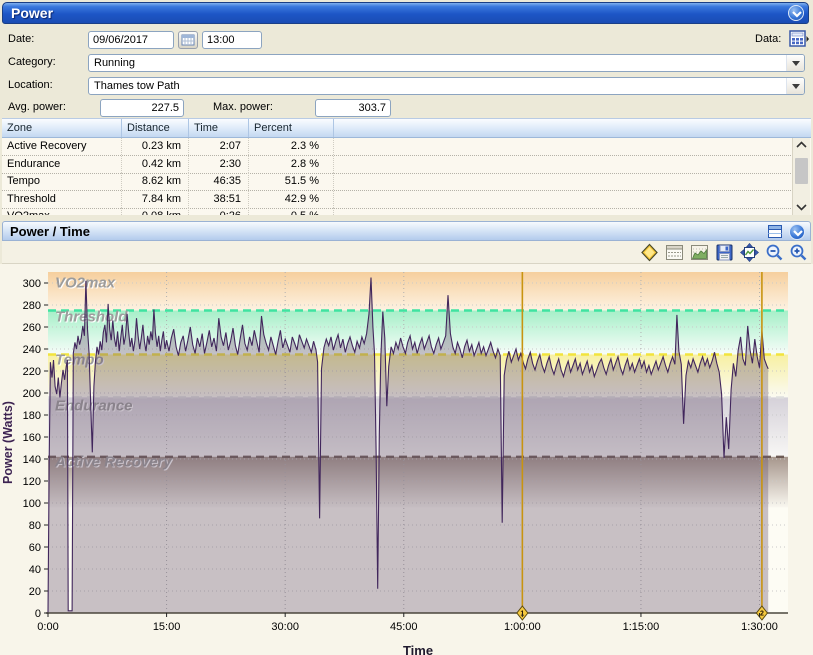 This screenshot has width=813, height=655. Describe the element at coordinates (446, 63) in the screenshot. I see `category-combobox: Running` at that location.